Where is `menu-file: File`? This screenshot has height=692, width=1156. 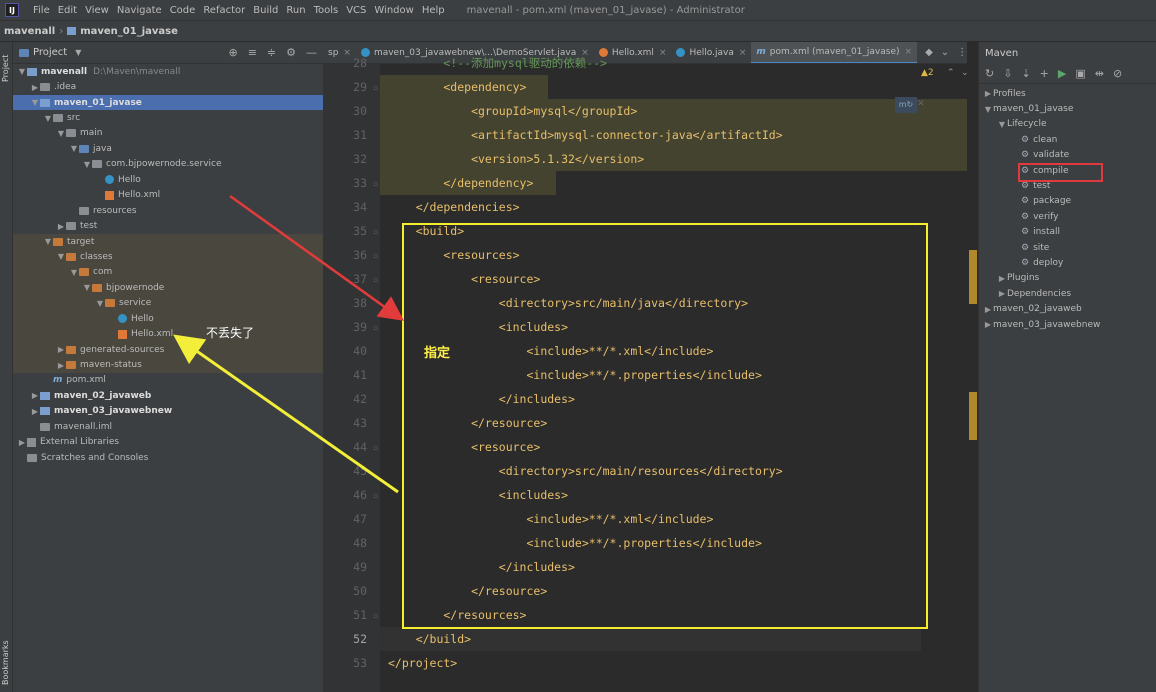 menu-file: File is located at coordinates (41, 10).